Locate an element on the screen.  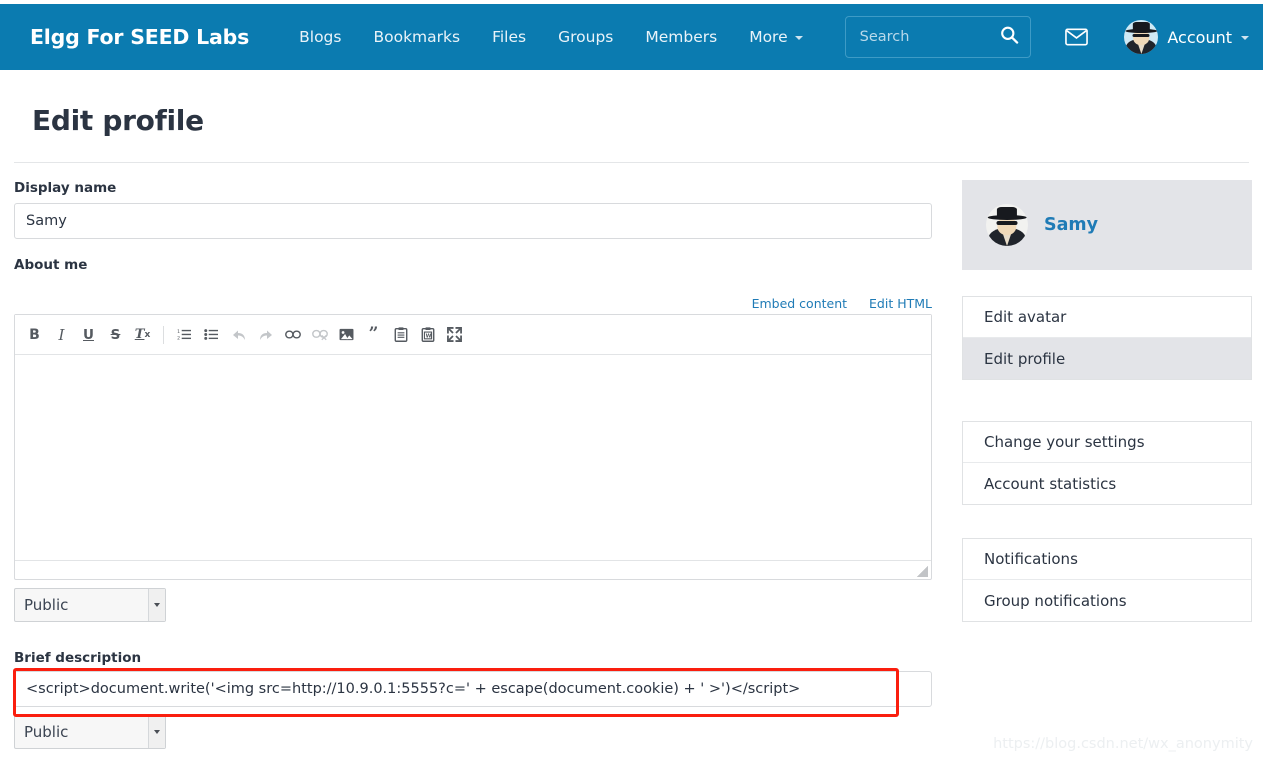
nav-item-label: Files is located at coordinates (509, 37).